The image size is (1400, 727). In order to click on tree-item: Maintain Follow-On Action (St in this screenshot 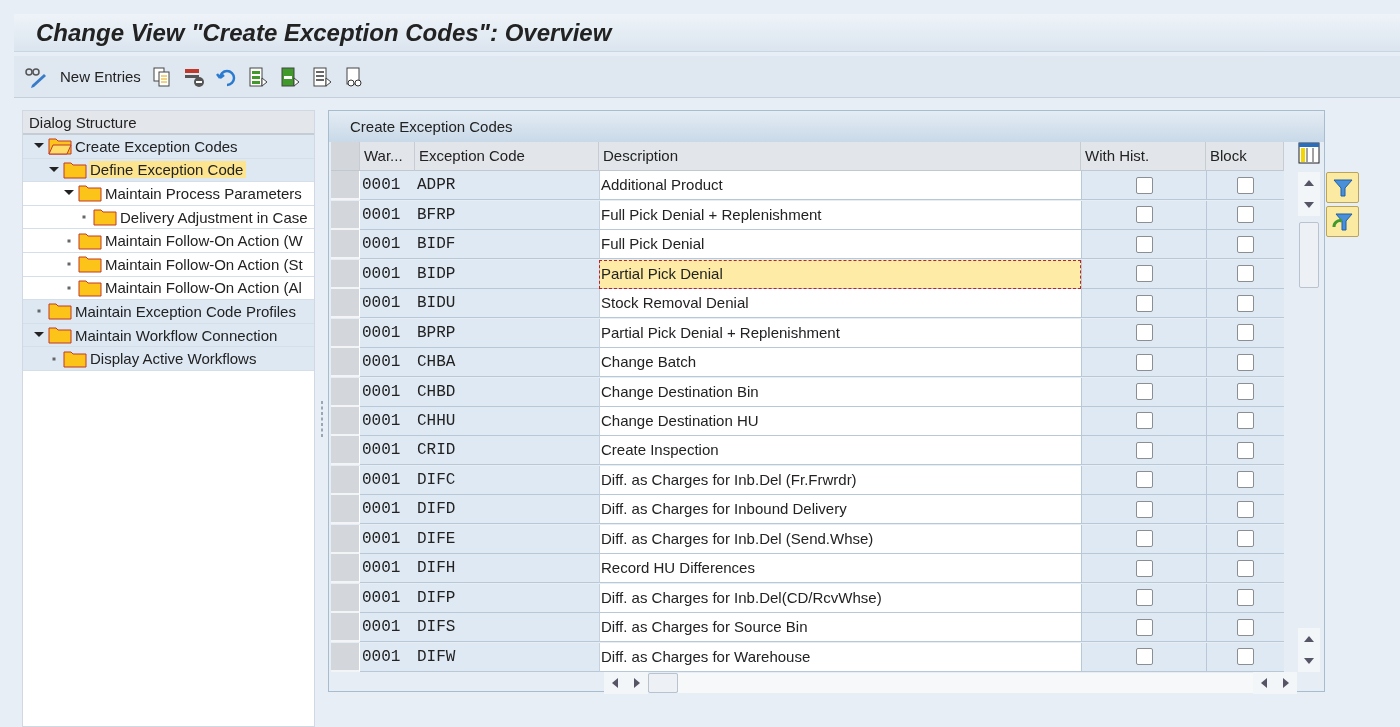, I will do `click(205, 264)`.